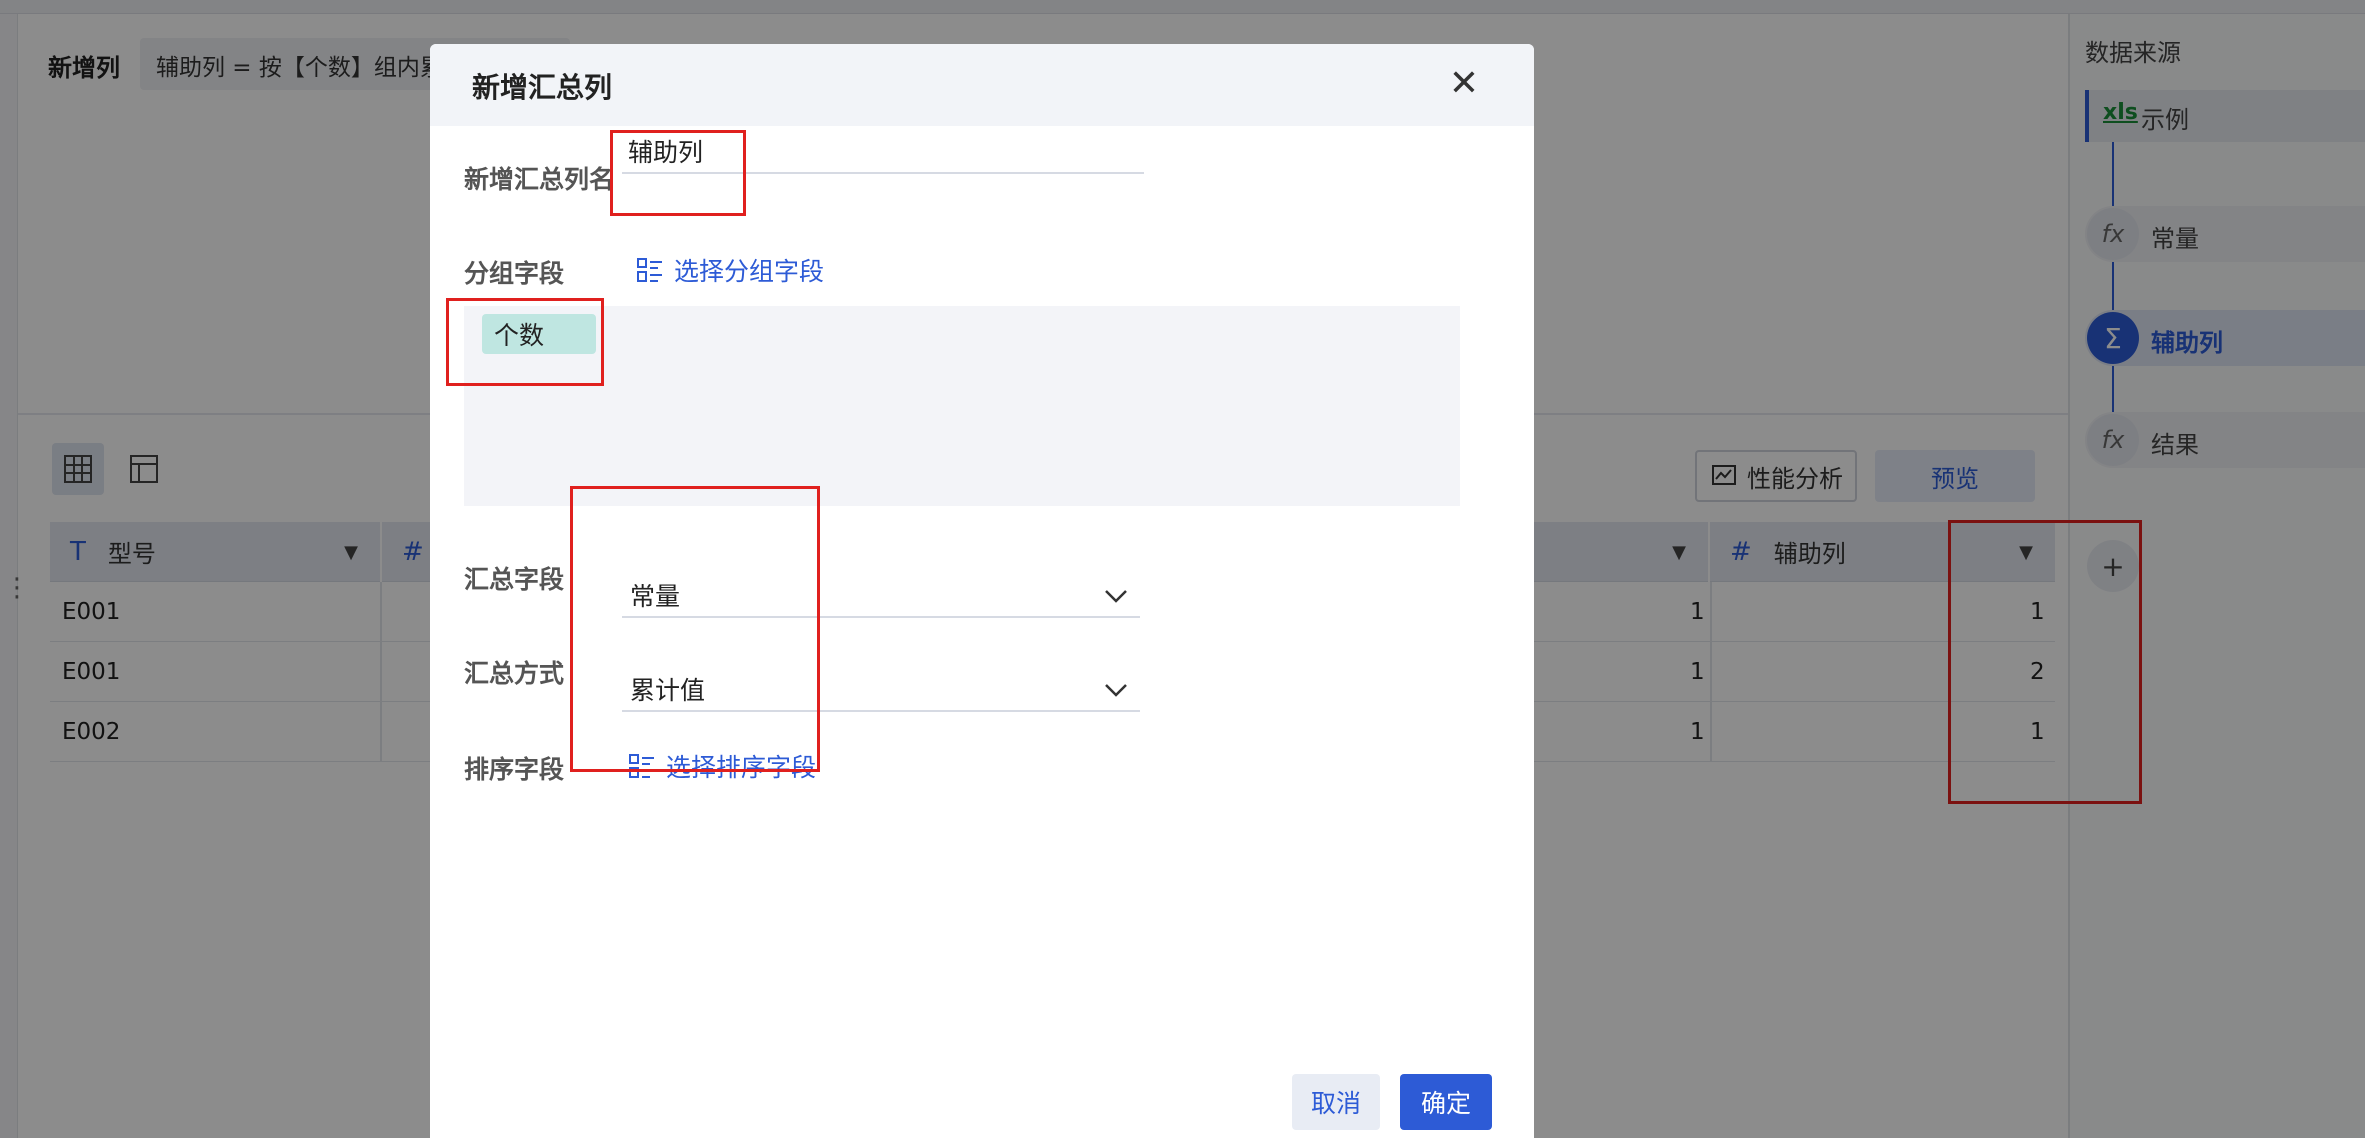 This screenshot has height=1138, width=2365. I want to click on field-list-icon, so click(649, 270).